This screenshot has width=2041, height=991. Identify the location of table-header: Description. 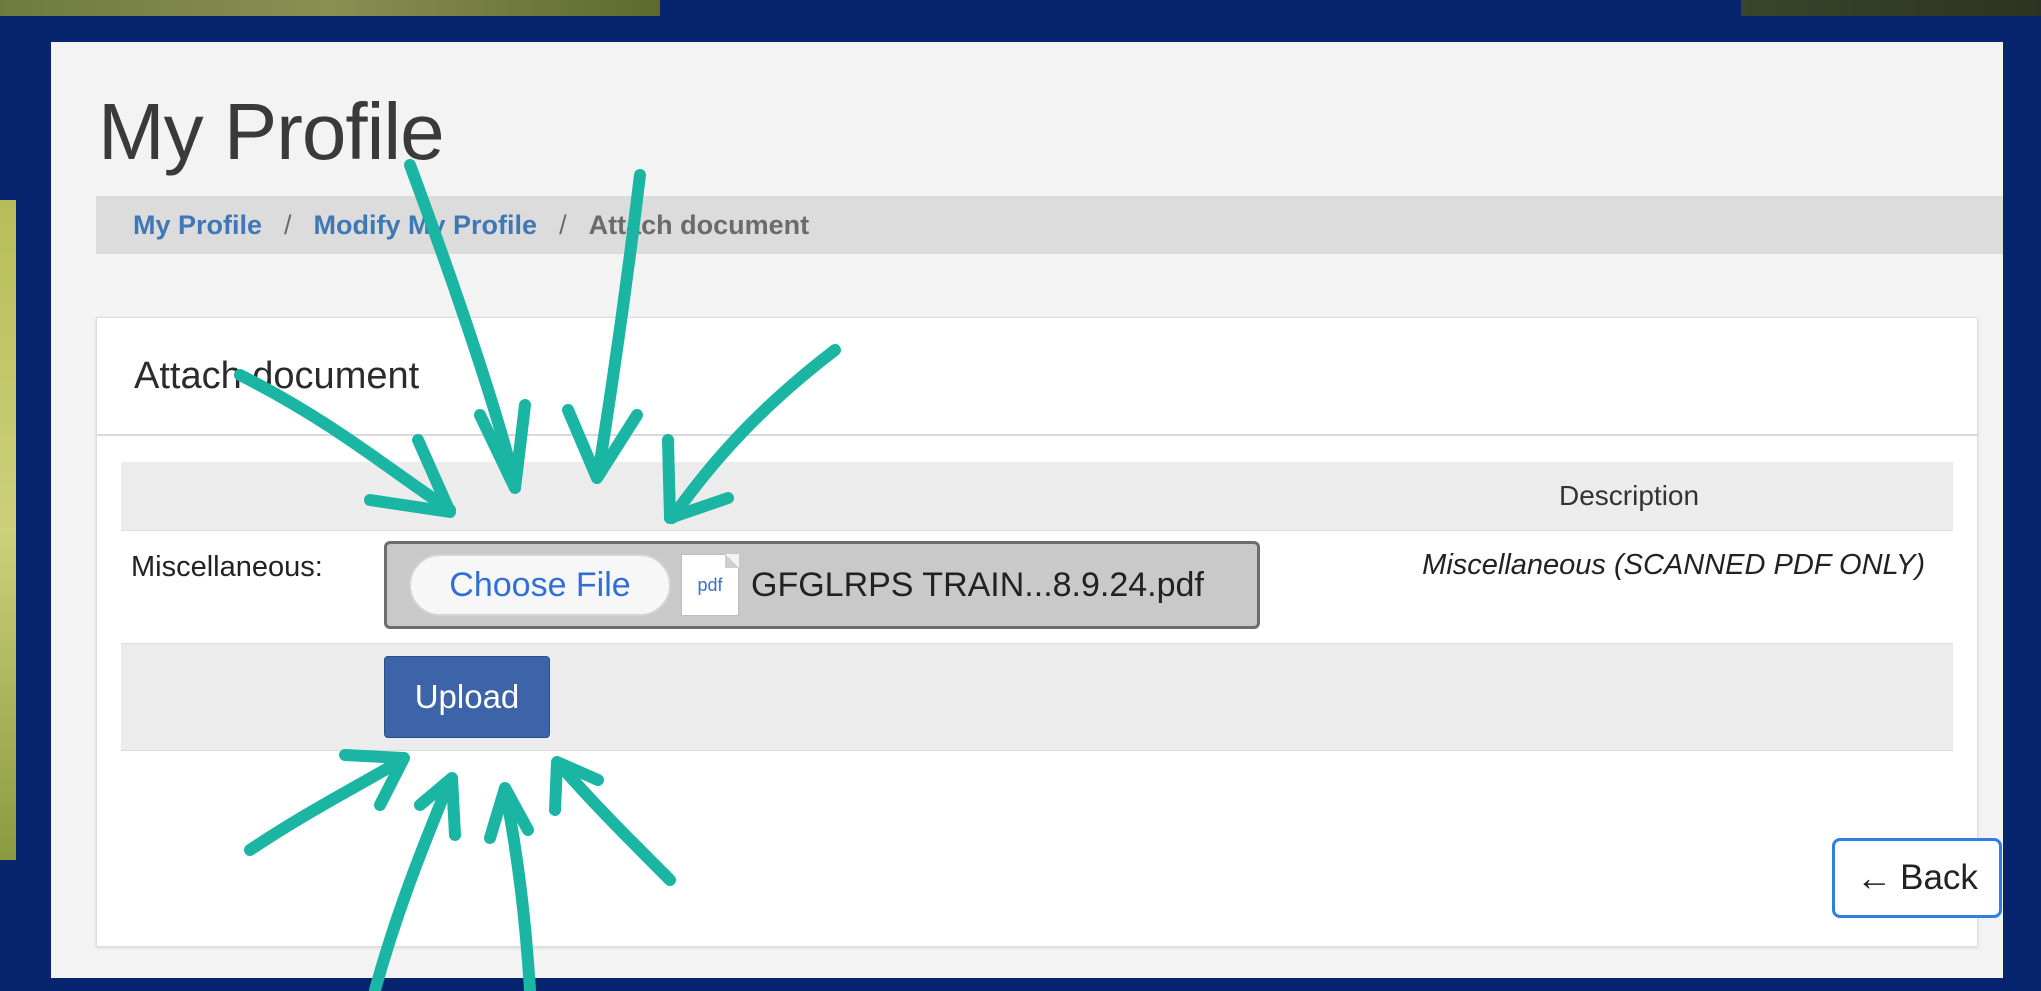
(1037, 496).